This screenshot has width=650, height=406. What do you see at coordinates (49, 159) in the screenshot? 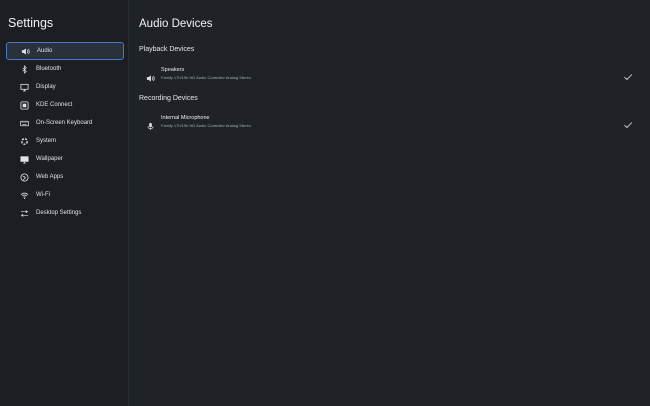
I see `sidebar-item-label: Wallpaper` at bounding box center [49, 159].